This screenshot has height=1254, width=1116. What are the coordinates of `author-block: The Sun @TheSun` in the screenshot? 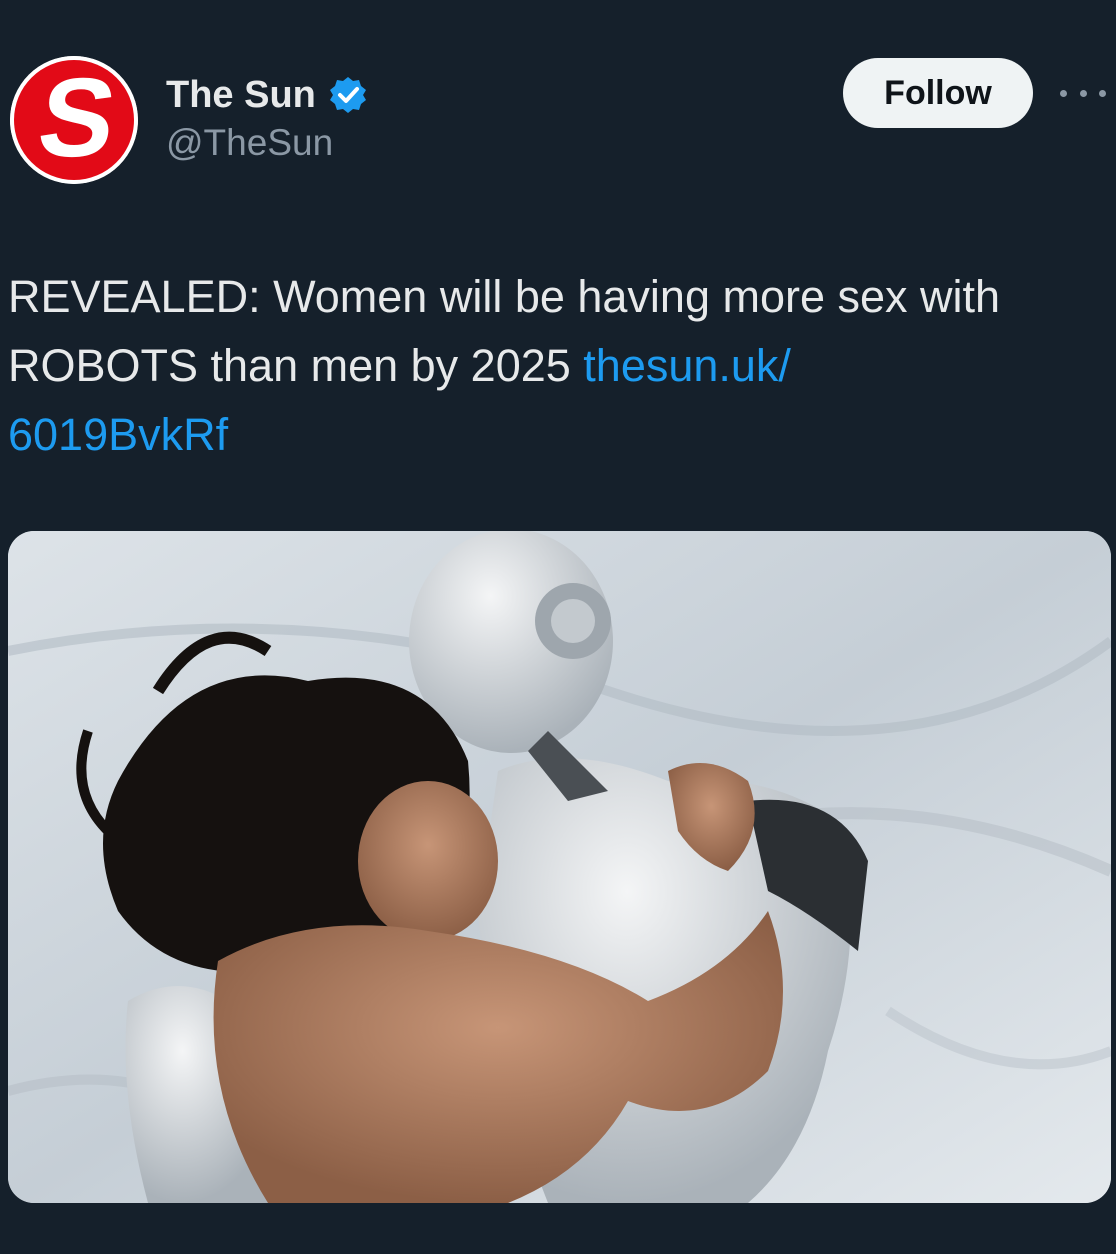 It's located at (267, 117).